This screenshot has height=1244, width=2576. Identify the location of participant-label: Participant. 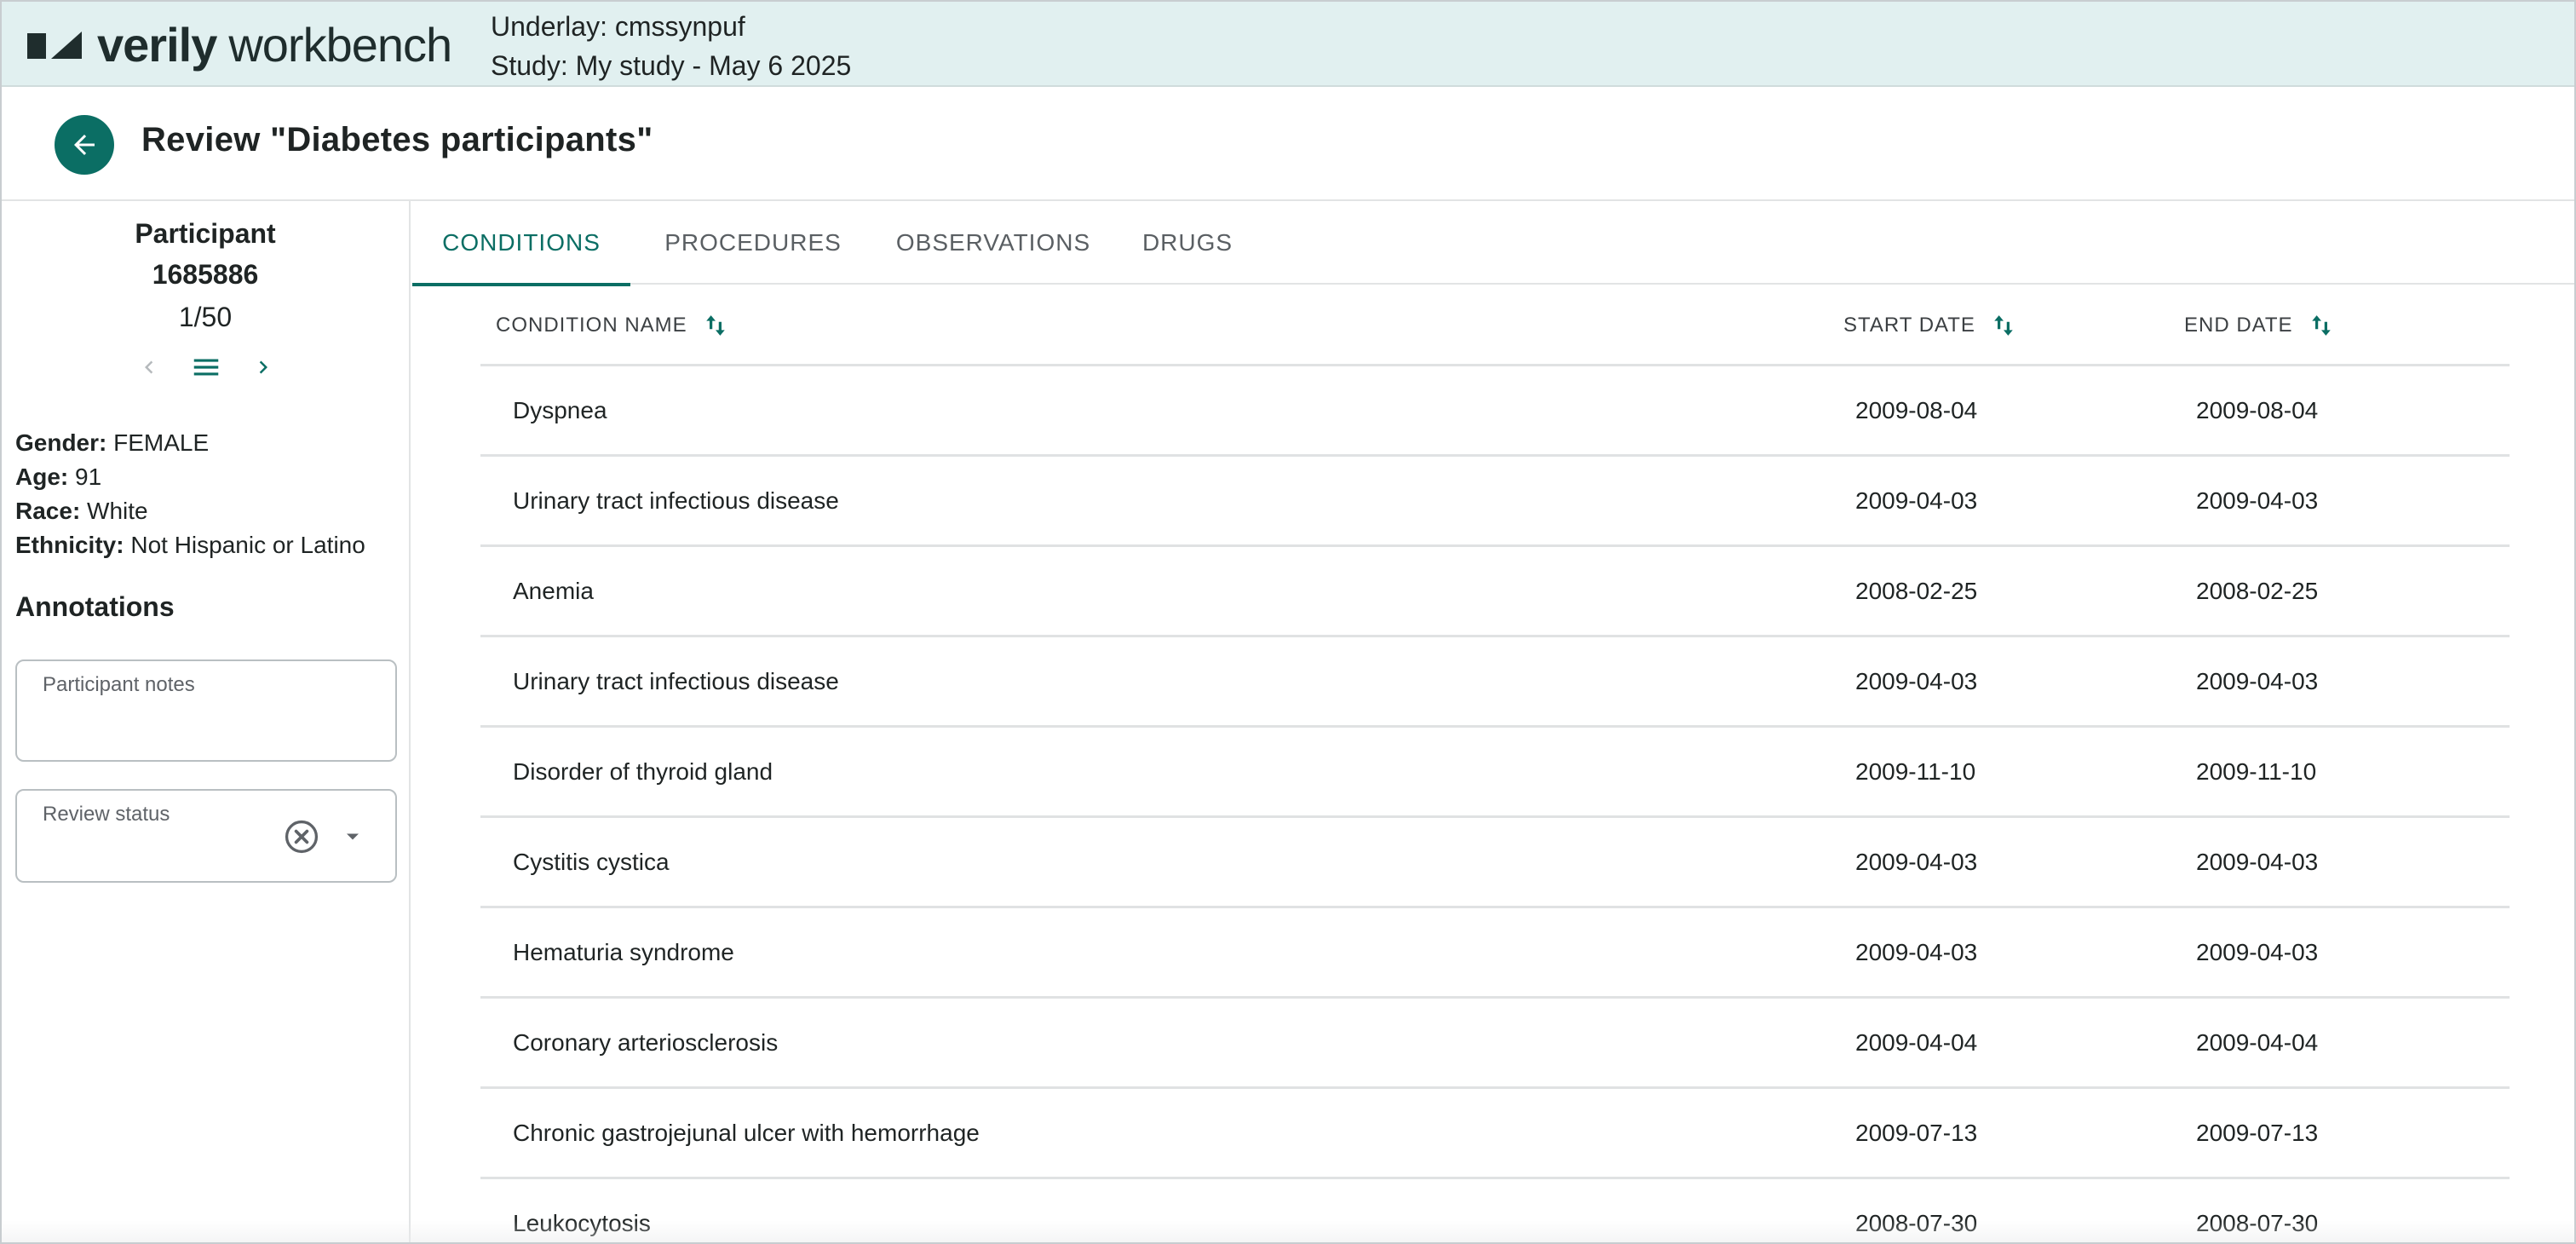
(206, 234).